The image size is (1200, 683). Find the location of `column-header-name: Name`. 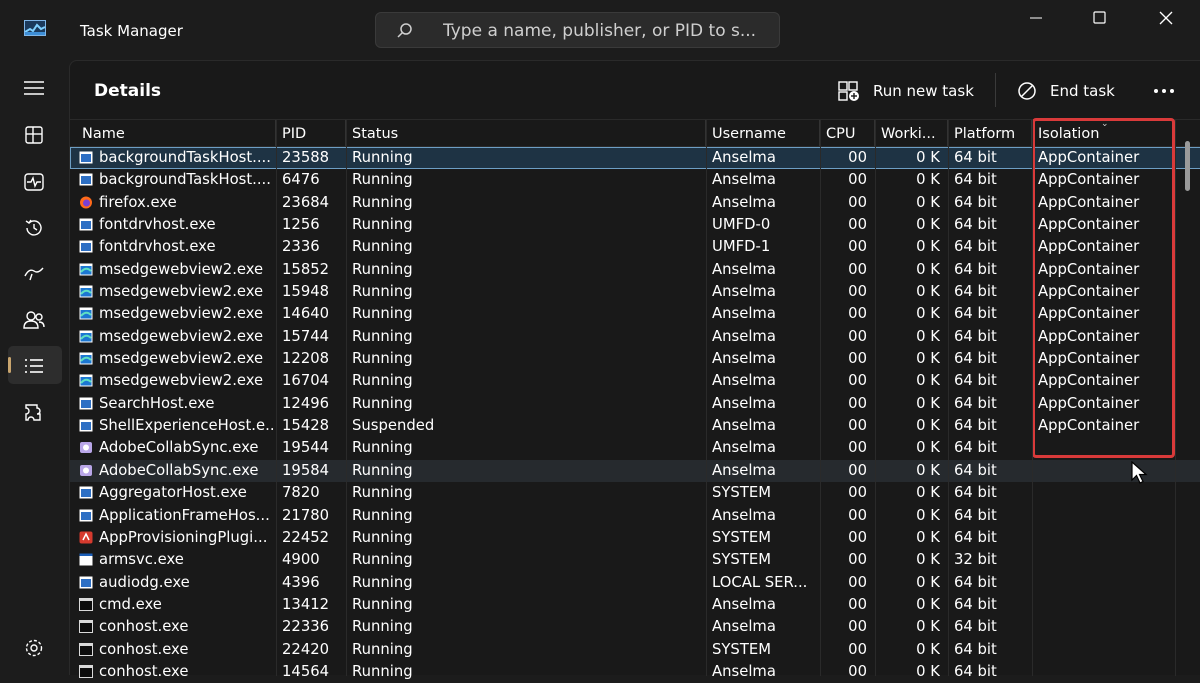

column-header-name: Name is located at coordinates (176, 133).